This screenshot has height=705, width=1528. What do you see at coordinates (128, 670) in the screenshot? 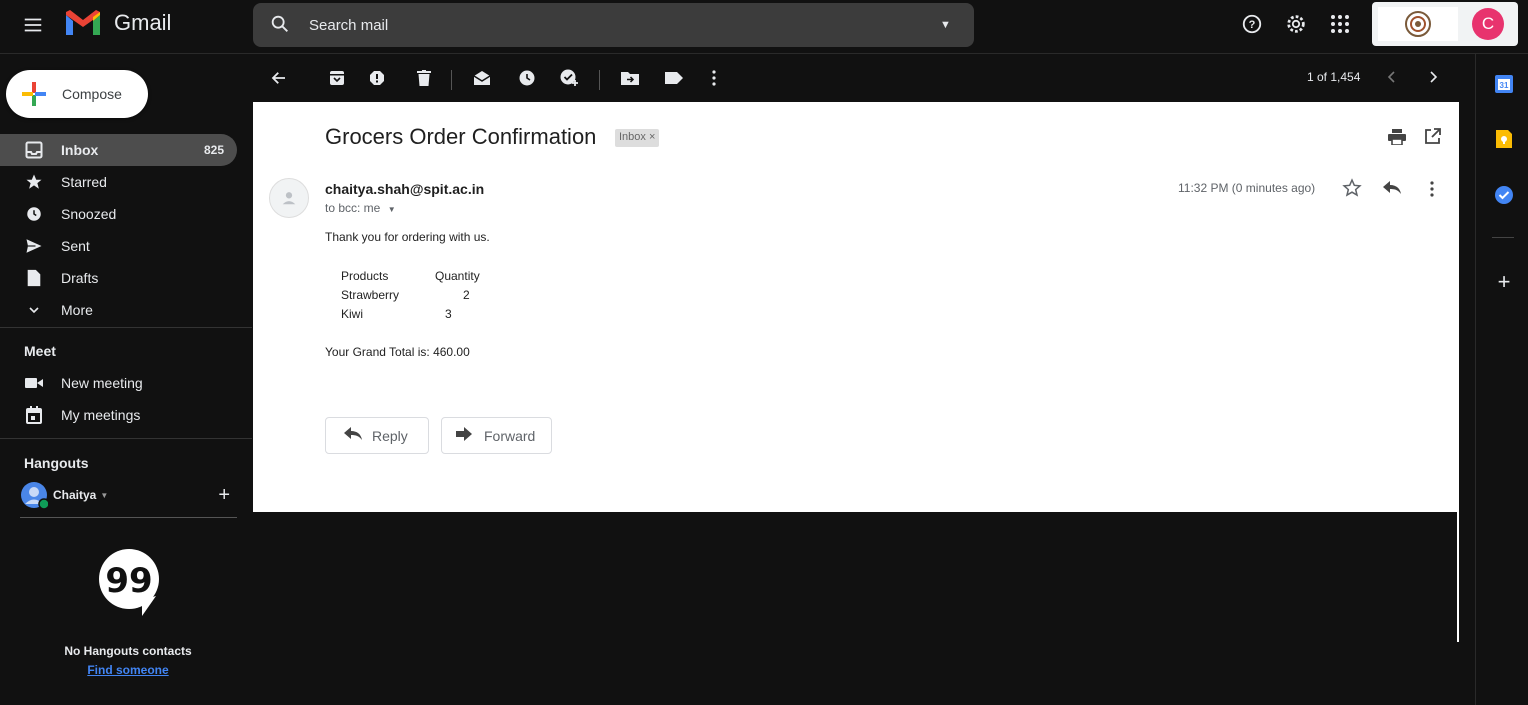
I see `find-someone-link: Find someone` at bounding box center [128, 670].